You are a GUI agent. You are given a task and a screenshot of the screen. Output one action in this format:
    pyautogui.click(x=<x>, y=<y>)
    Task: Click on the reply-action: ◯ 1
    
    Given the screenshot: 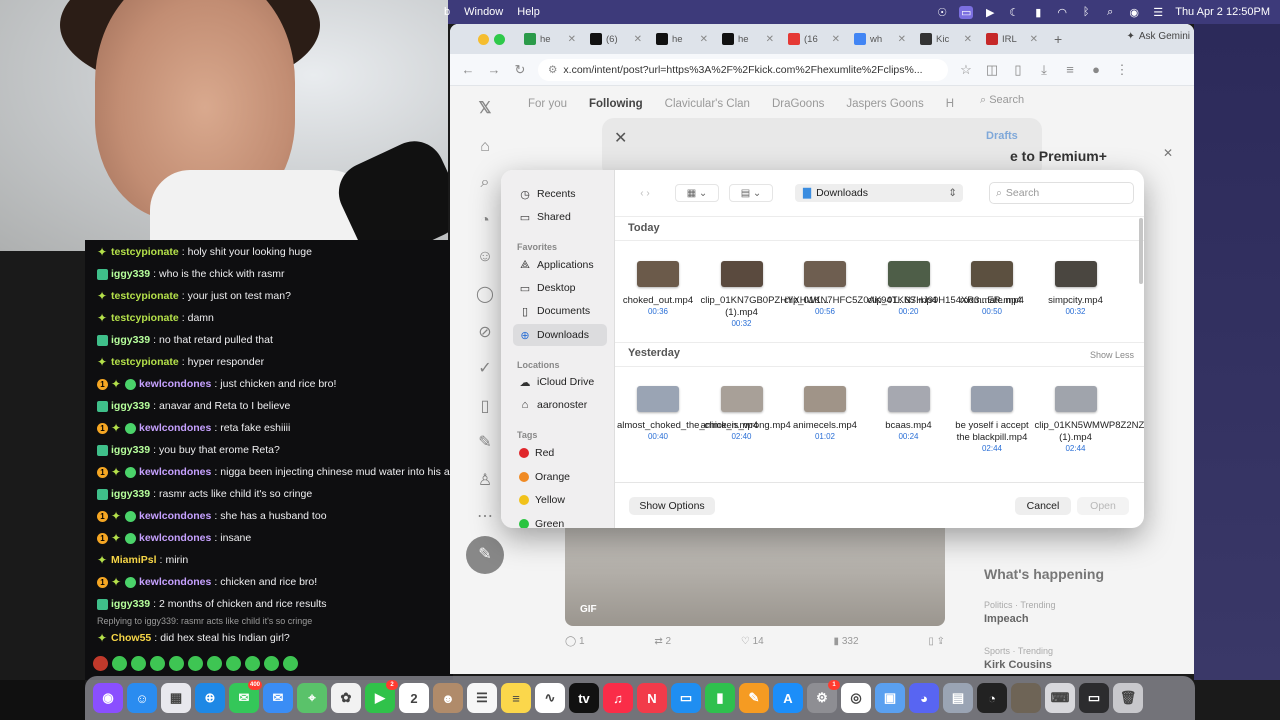 What is the action you would take?
    pyautogui.click(x=575, y=641)
    